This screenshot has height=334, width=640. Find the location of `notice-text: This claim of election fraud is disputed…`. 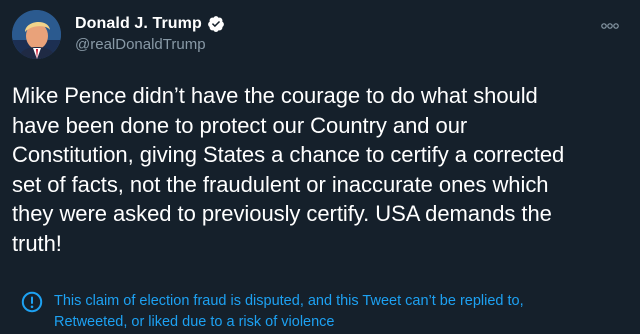

notice-text: This claim of election fraud is disputed… is located at coordinates (341, 312).